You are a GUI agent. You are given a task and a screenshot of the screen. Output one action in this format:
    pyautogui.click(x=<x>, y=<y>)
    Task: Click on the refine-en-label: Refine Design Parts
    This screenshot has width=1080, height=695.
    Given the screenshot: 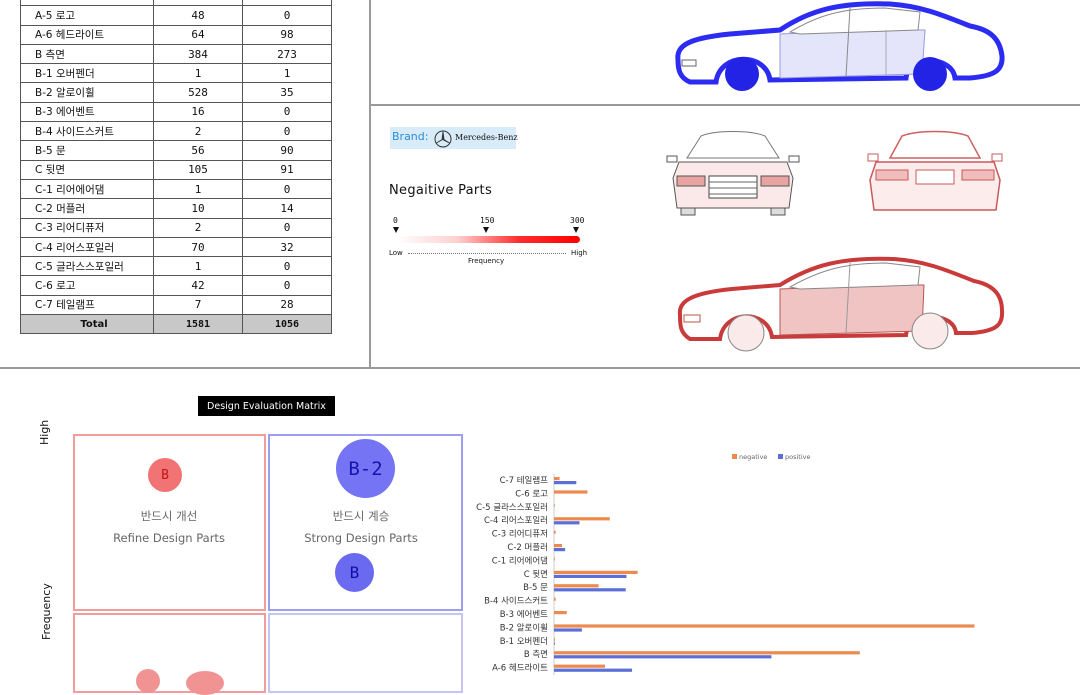 What is the action you would take?
    pyautogui.click(x=169, y=538)
    